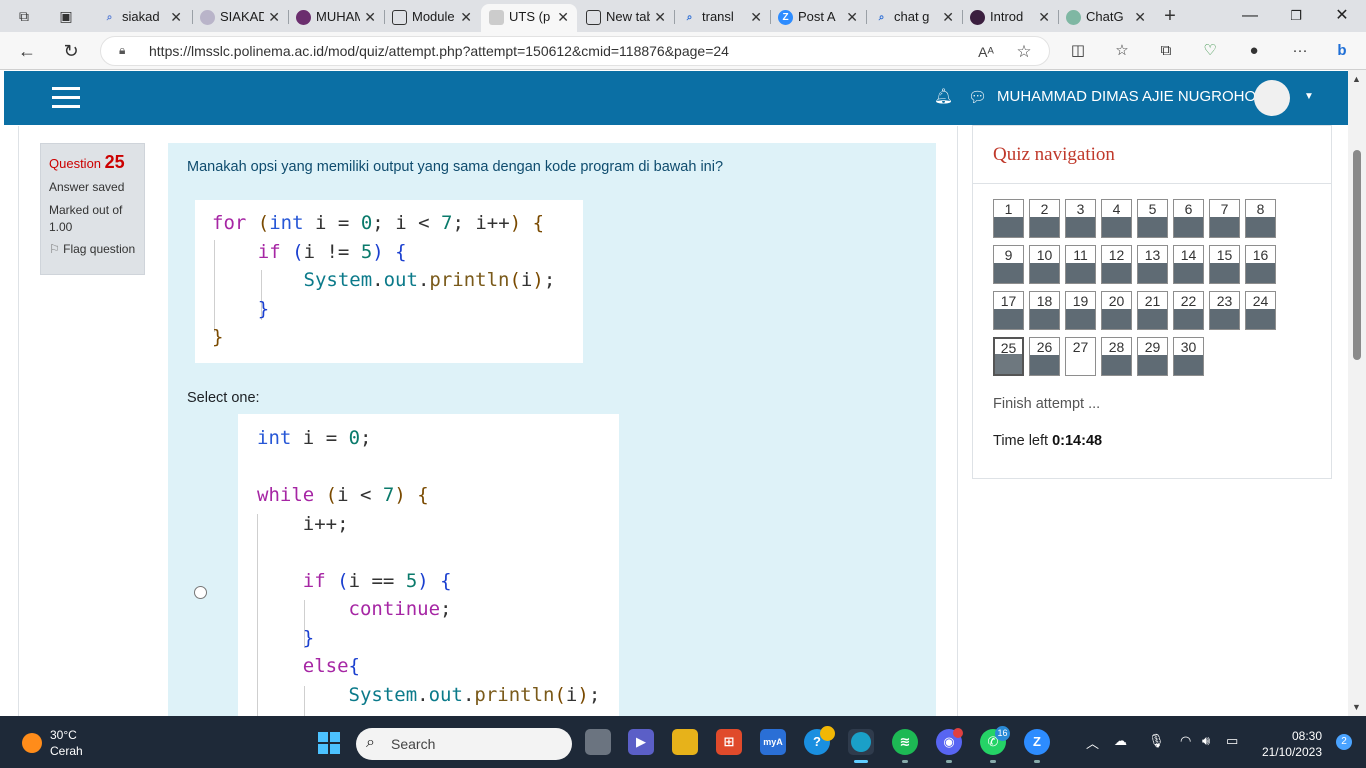 Image resolution: width=1366 pixels, height=768 pixels. I want to click on favorites-icon: ☆, so click(1122, 51).